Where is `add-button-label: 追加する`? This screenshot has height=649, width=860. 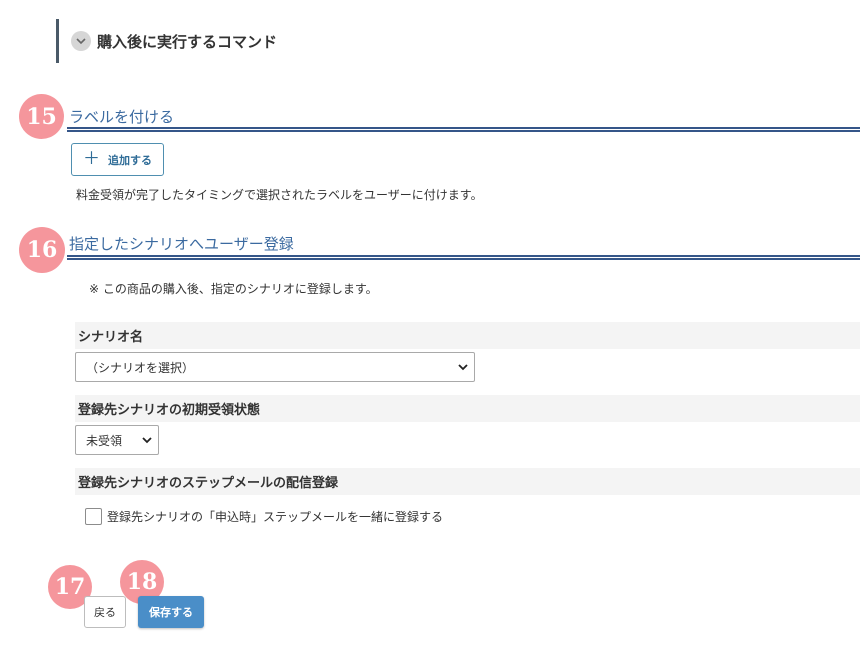
add-button-label: 追加する is located at coordinates (130, 160).